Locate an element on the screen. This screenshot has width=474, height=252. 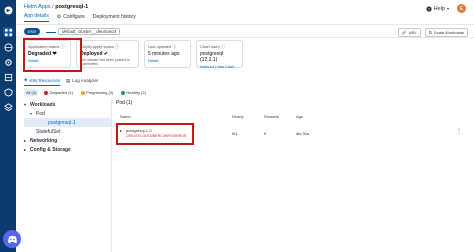
tab-log-analyzer-label: Log Analyzer is located at coordinates (85, 80).